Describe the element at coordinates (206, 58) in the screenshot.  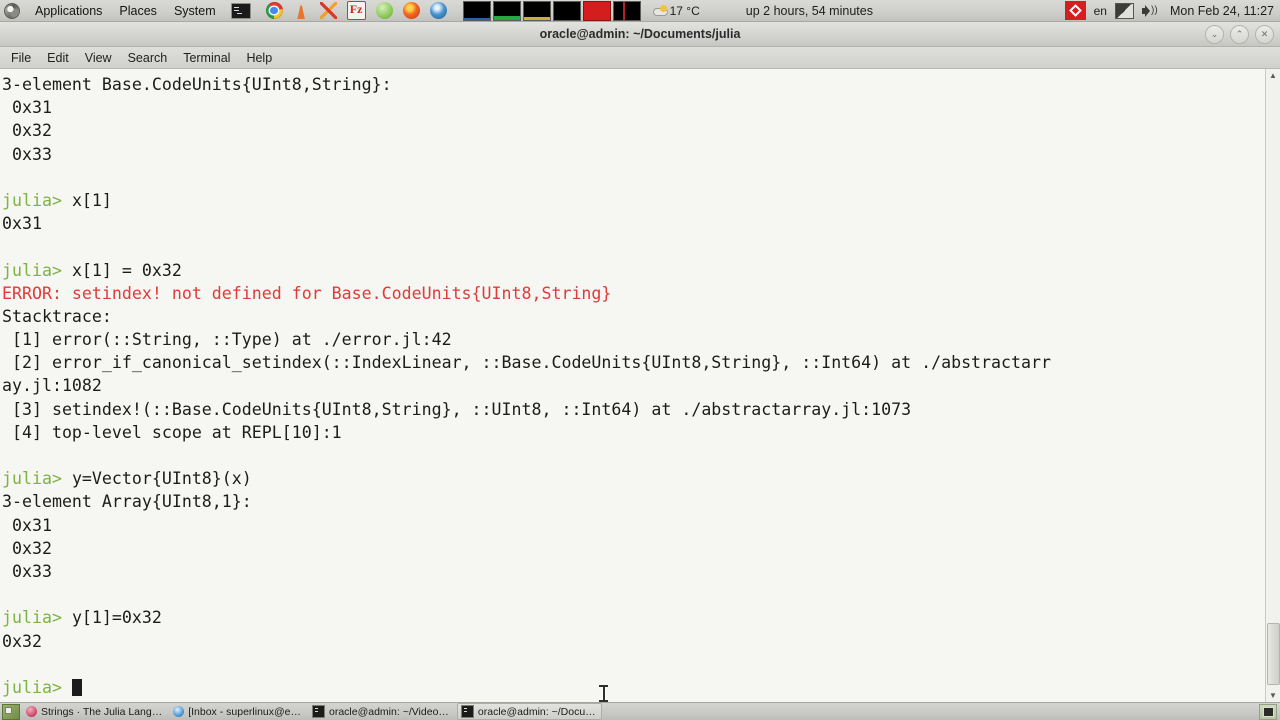
I see `menu-terminal: Terminal` at that location.